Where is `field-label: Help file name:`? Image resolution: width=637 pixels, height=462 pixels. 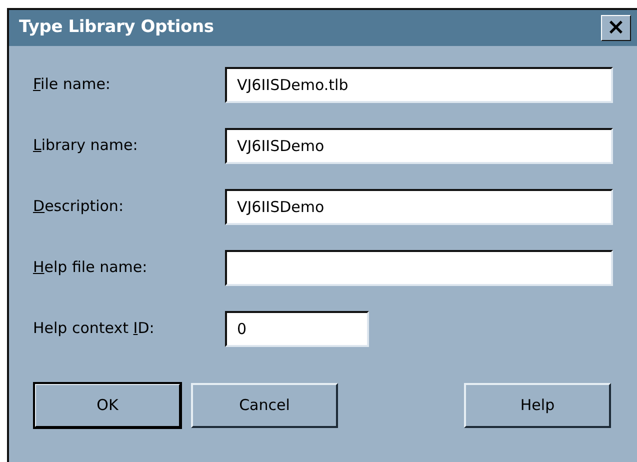
field-label: Help file name: is located at coordinates (90, 267).